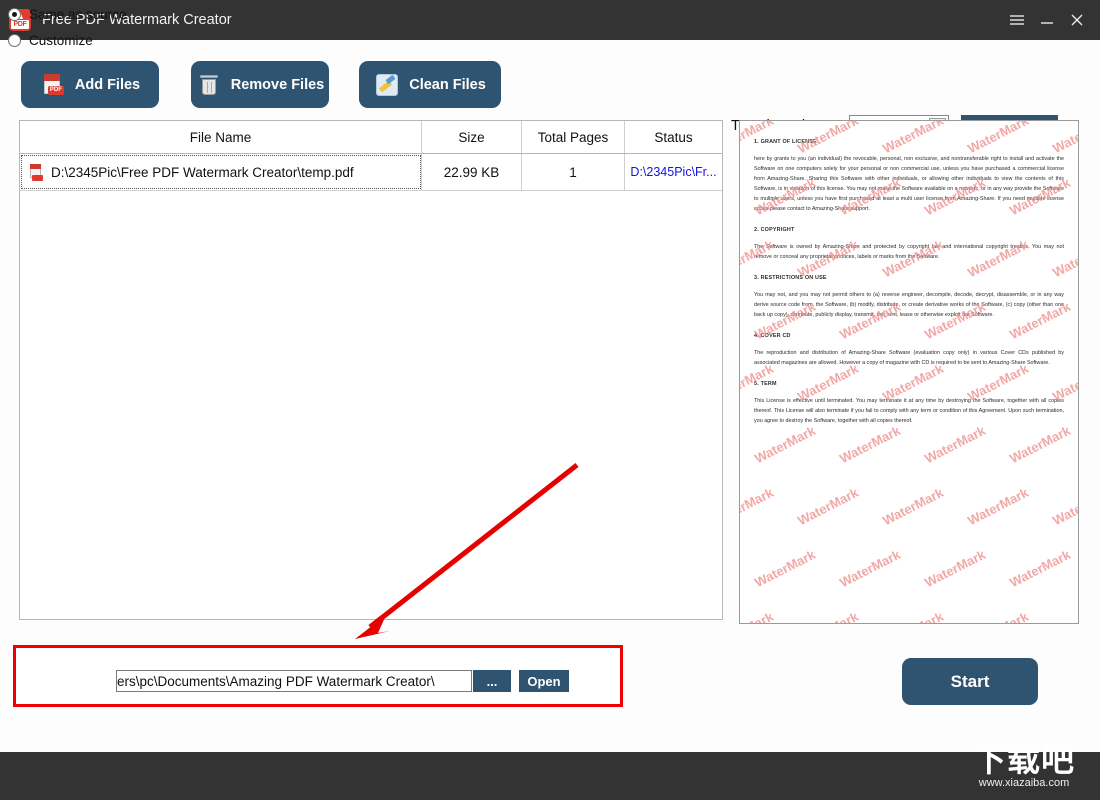  What do you see at coordinates (1024, 759) in the screenshot?
I see `site-logo-text: 下载吧` at bounding box center [1024, 759].